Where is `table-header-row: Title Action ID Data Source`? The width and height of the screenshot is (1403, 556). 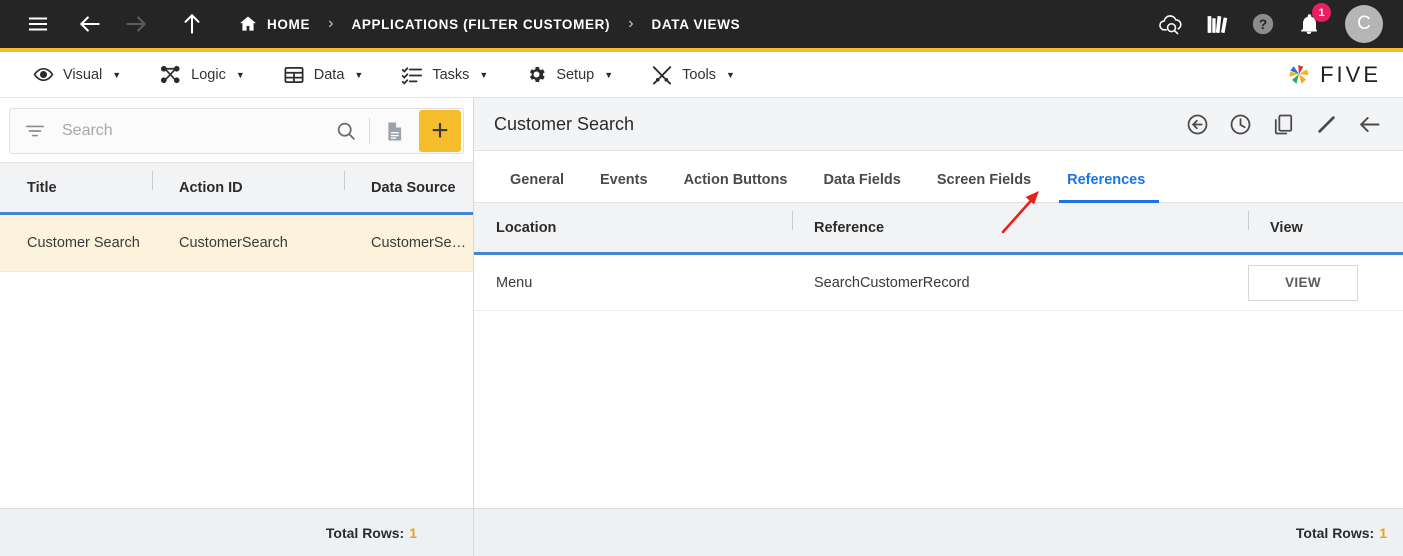 table-header-row: Title Action ID Data Source is located at coordinates (236, 189).